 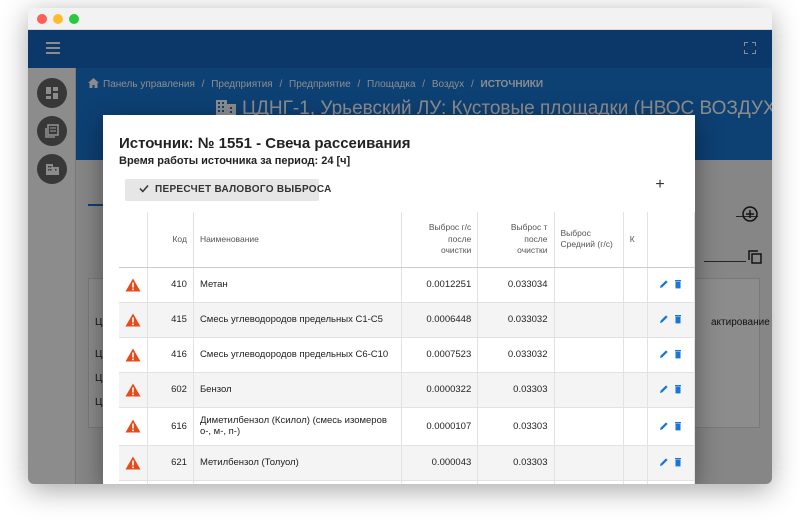 What do you see at coordinates (440, 285) in the screenshot?
I see `emission-g-cell: 0.0012251` at bounding box center [440, 285].